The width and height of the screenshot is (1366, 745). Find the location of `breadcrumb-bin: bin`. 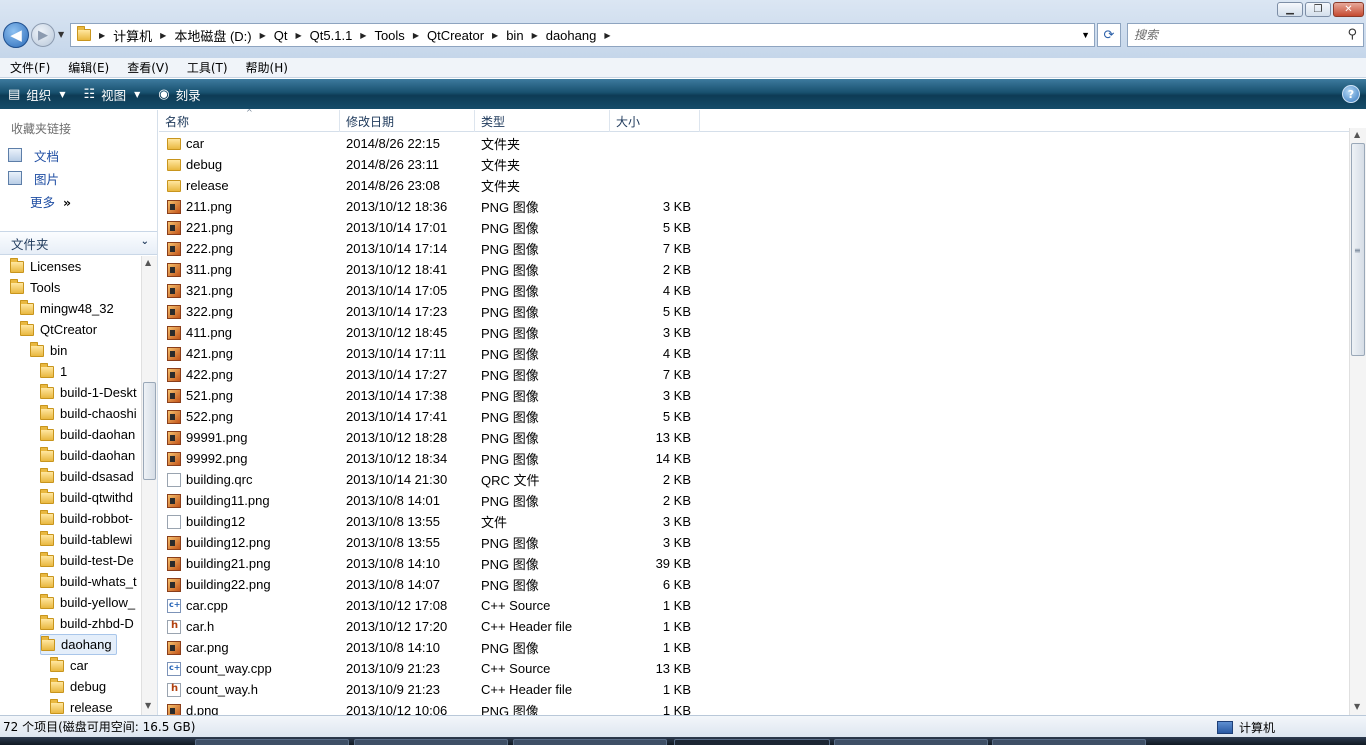

breadcrumb-bin: bin is located at coordinates (514, 35).